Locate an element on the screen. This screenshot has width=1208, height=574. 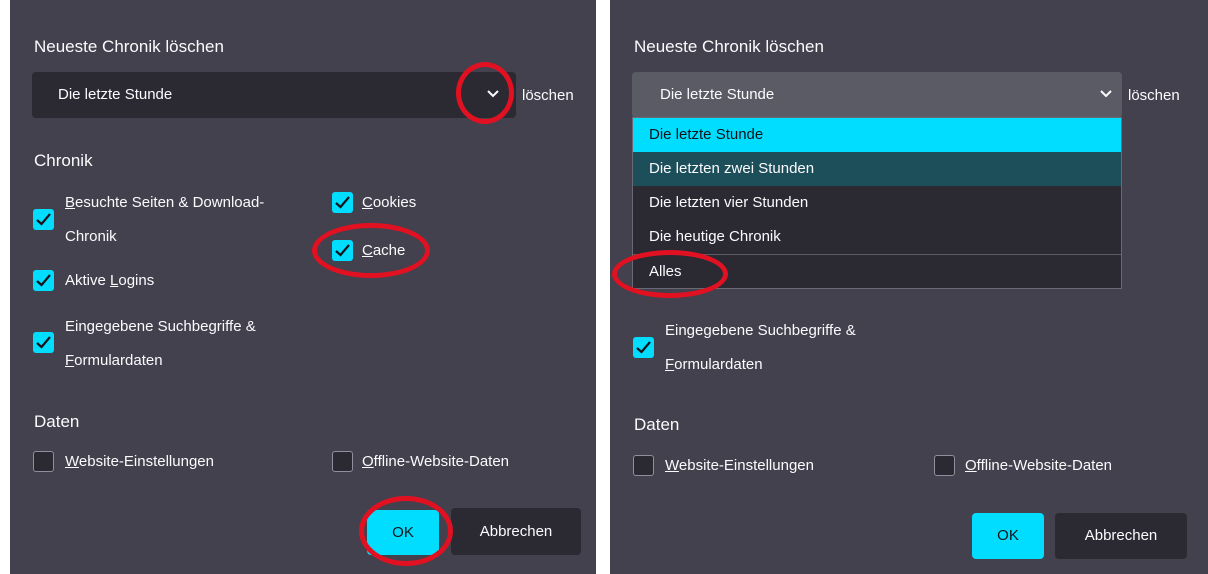
history-checkbox is located at coordinates (43, 219).